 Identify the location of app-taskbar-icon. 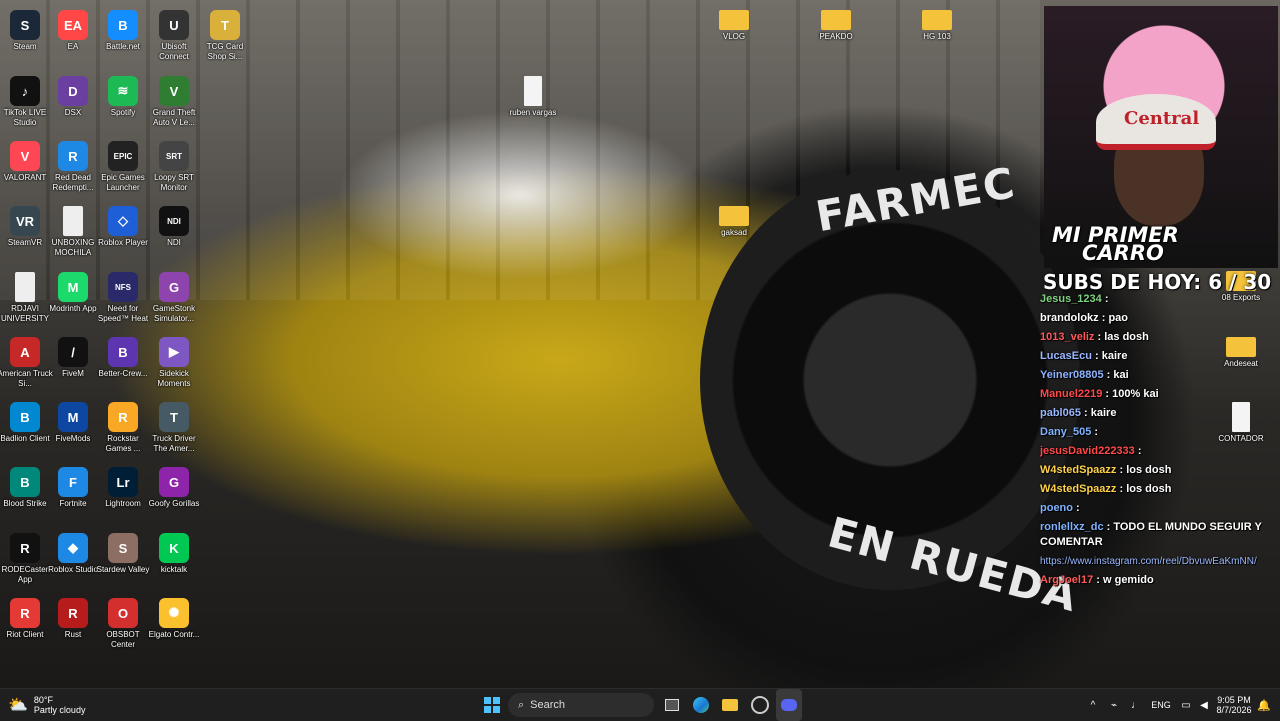
(760, 705).